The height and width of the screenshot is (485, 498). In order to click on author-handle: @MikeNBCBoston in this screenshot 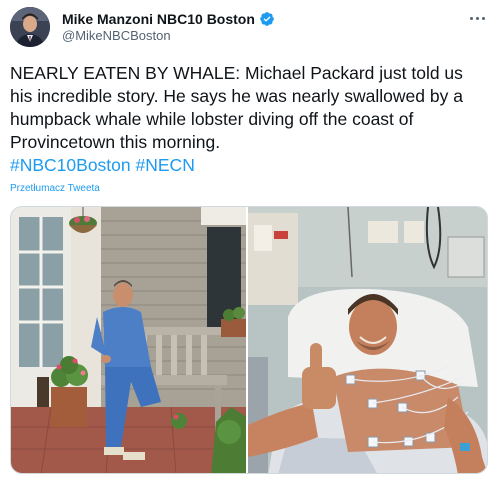, I will do `click(116, 35)`.